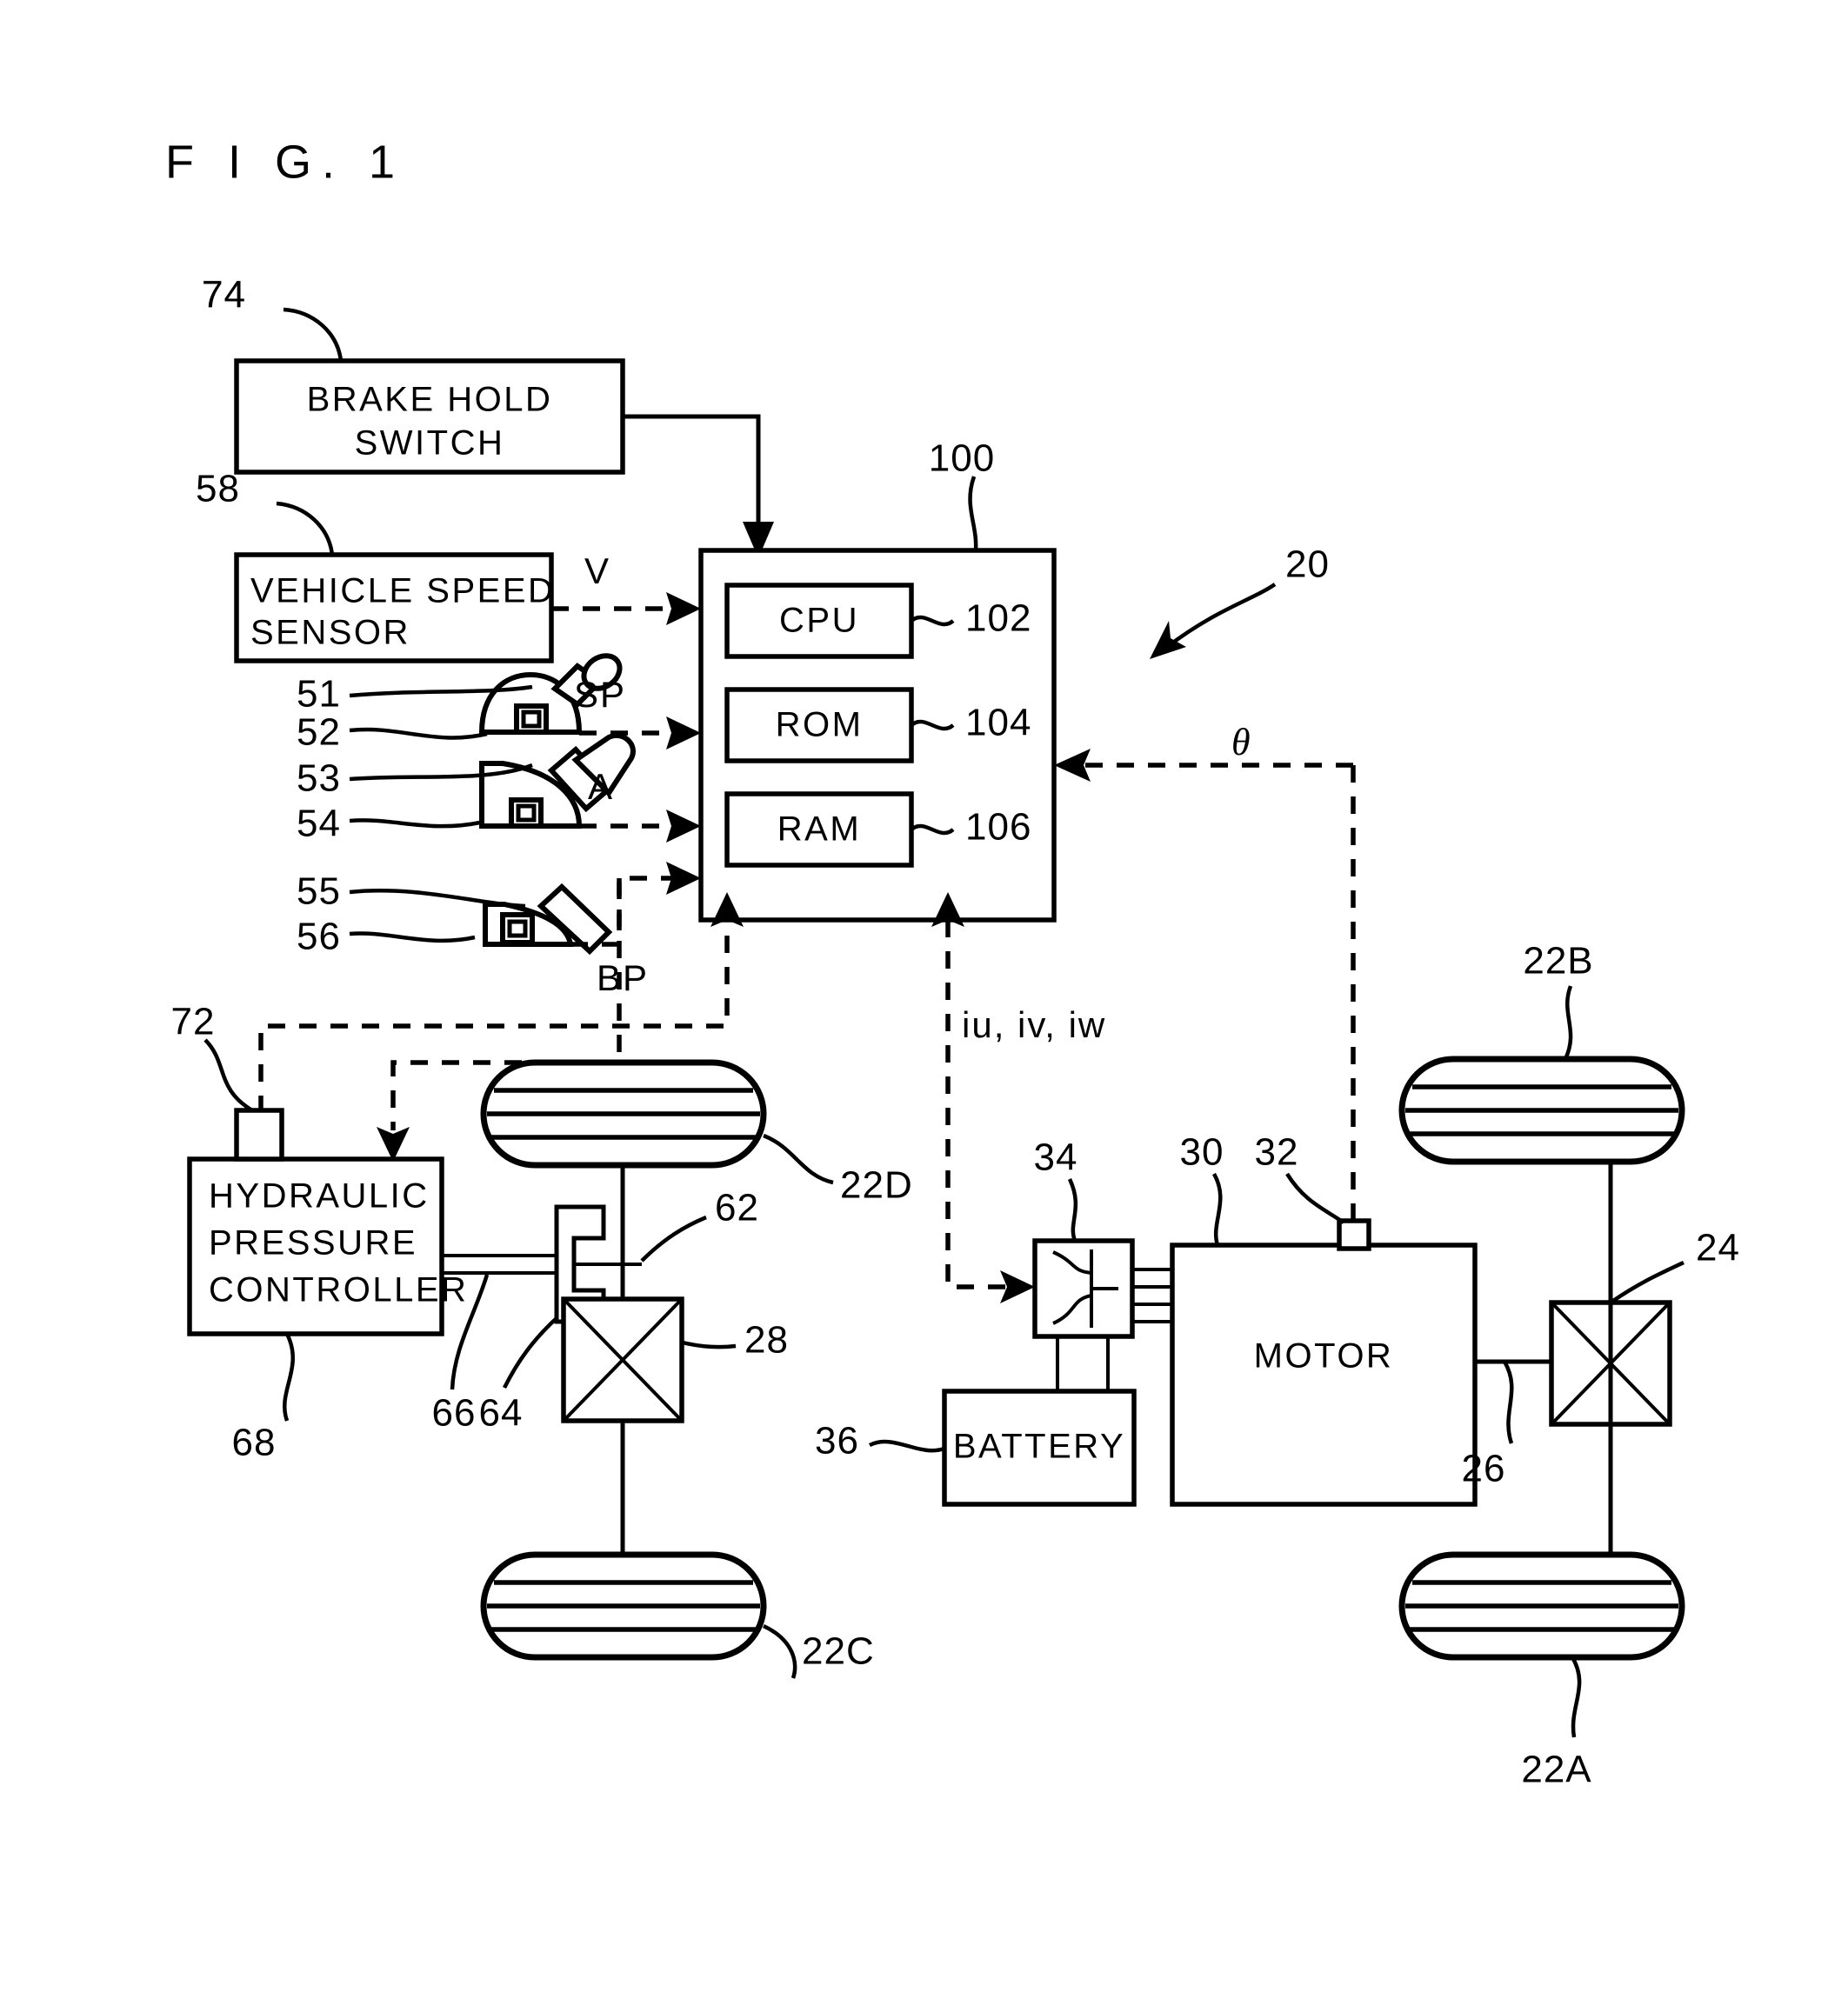 The height and width of the screenshot is (1999, 1848). I want to click on ref-34: 34, so click(1056, 1157).